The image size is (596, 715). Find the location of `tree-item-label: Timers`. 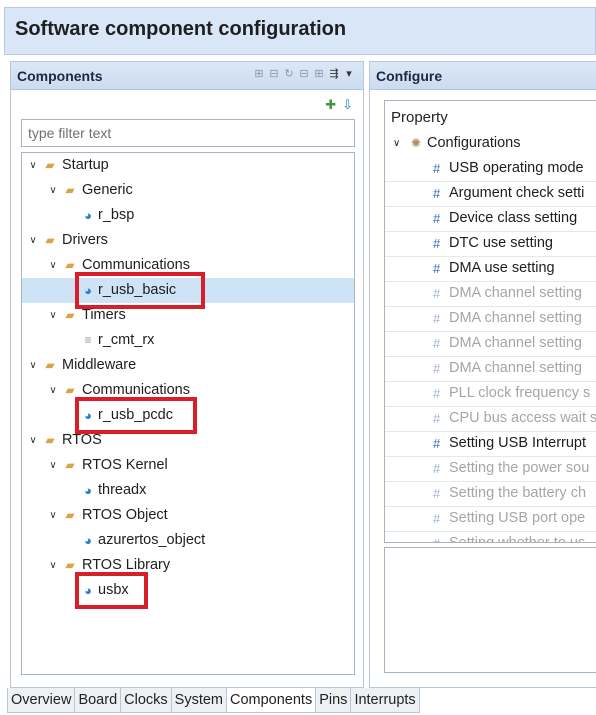

tree-item-label: Timers is located at coordinates (104, 315).